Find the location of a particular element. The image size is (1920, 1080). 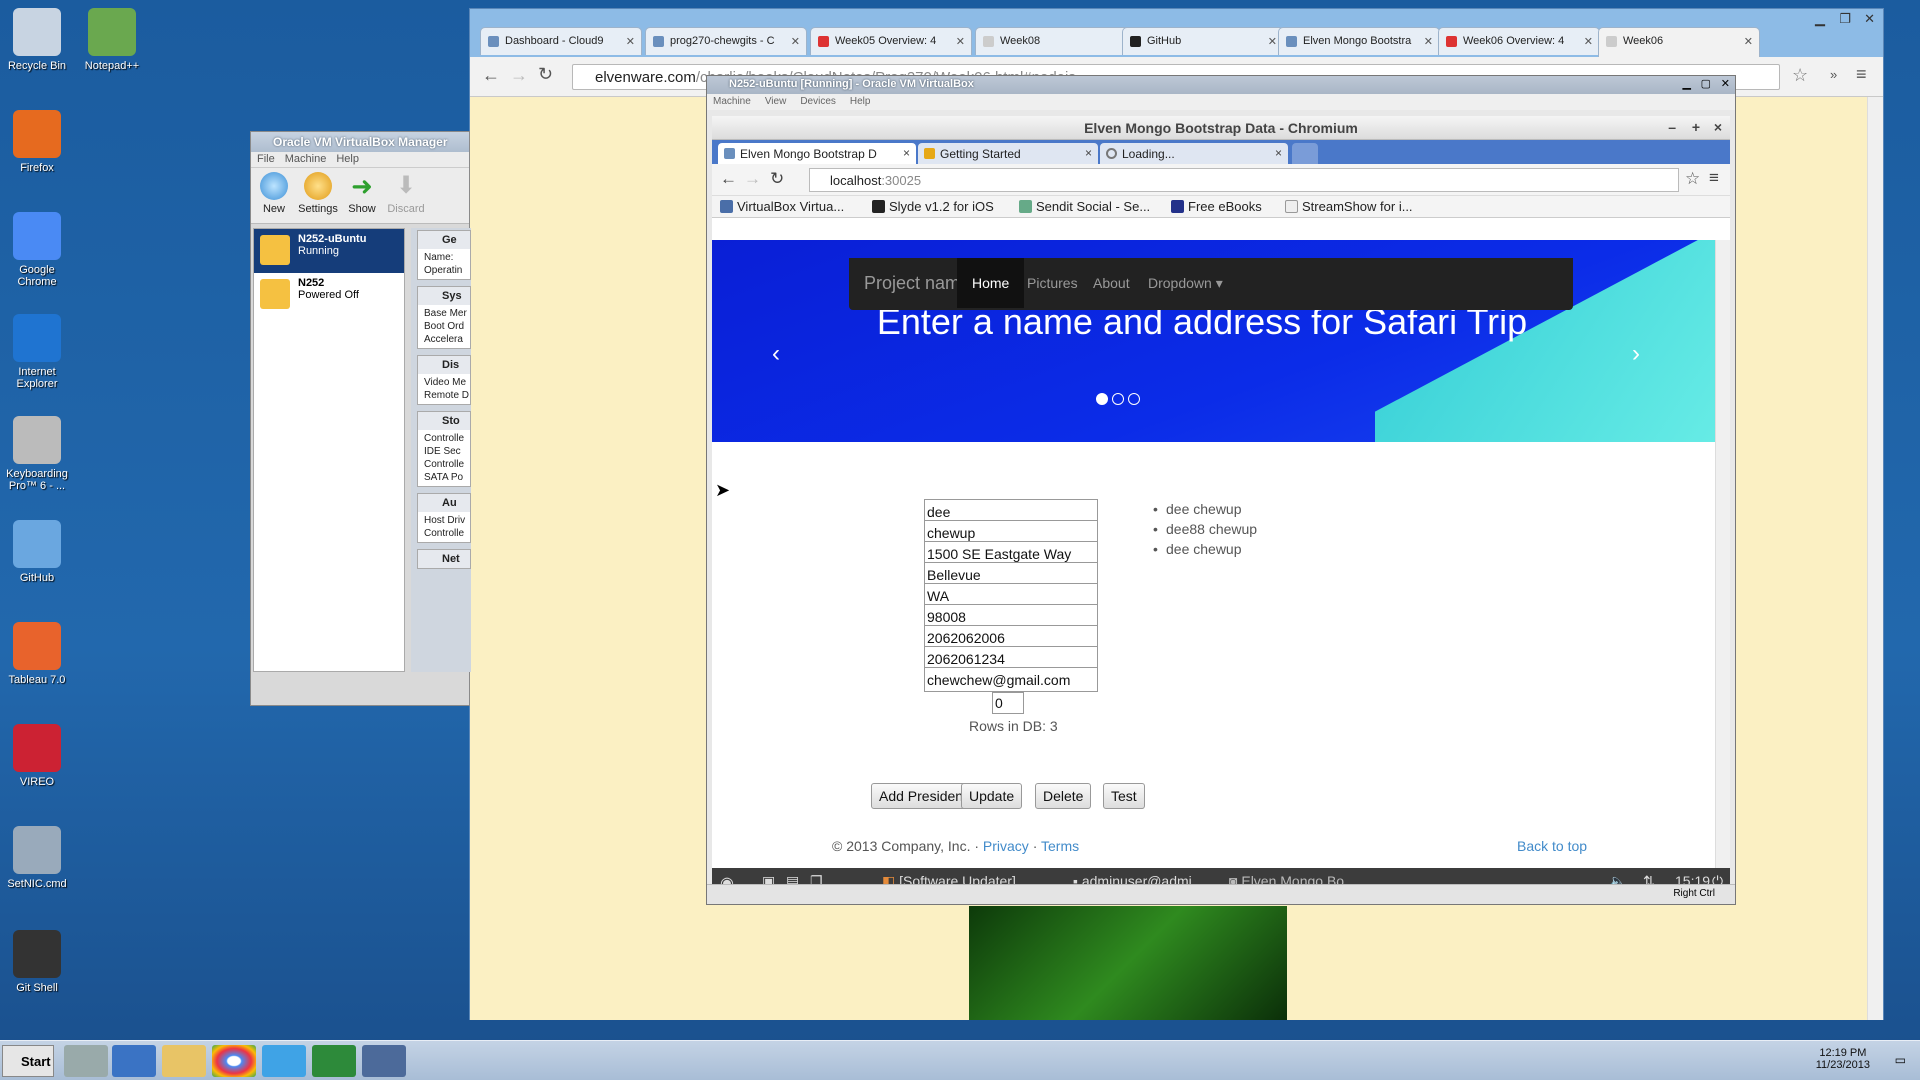

outer-tab: GitHub ✕ is located at coordinates (1203, 41).